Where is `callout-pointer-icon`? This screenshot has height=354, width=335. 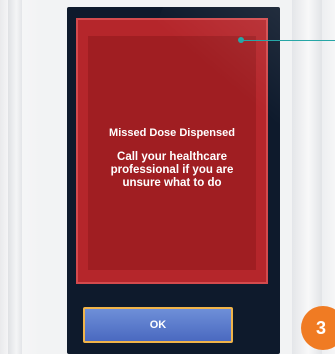 callout-pointer-icon is located at coordinates (241, 40).